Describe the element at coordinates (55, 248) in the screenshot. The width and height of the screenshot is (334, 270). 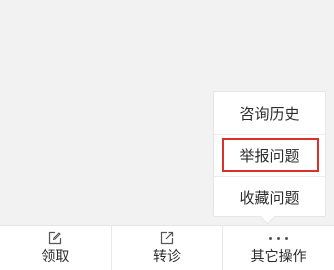
I see `claim-button: 领取` at that location.